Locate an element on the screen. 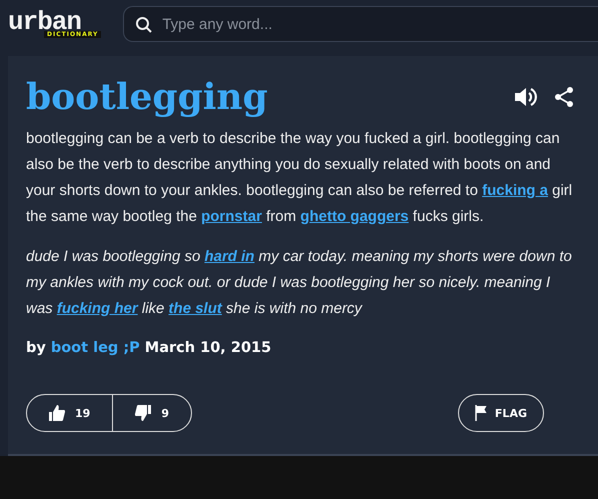 Image resolution: width=598 pixels, height=499 pixels. thumbs-down-icon is located at coordinates (143, 413).